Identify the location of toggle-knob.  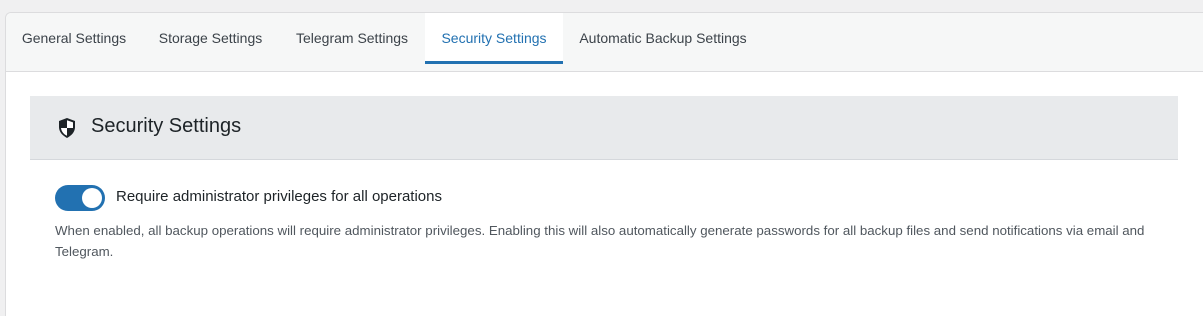
(92, 198).